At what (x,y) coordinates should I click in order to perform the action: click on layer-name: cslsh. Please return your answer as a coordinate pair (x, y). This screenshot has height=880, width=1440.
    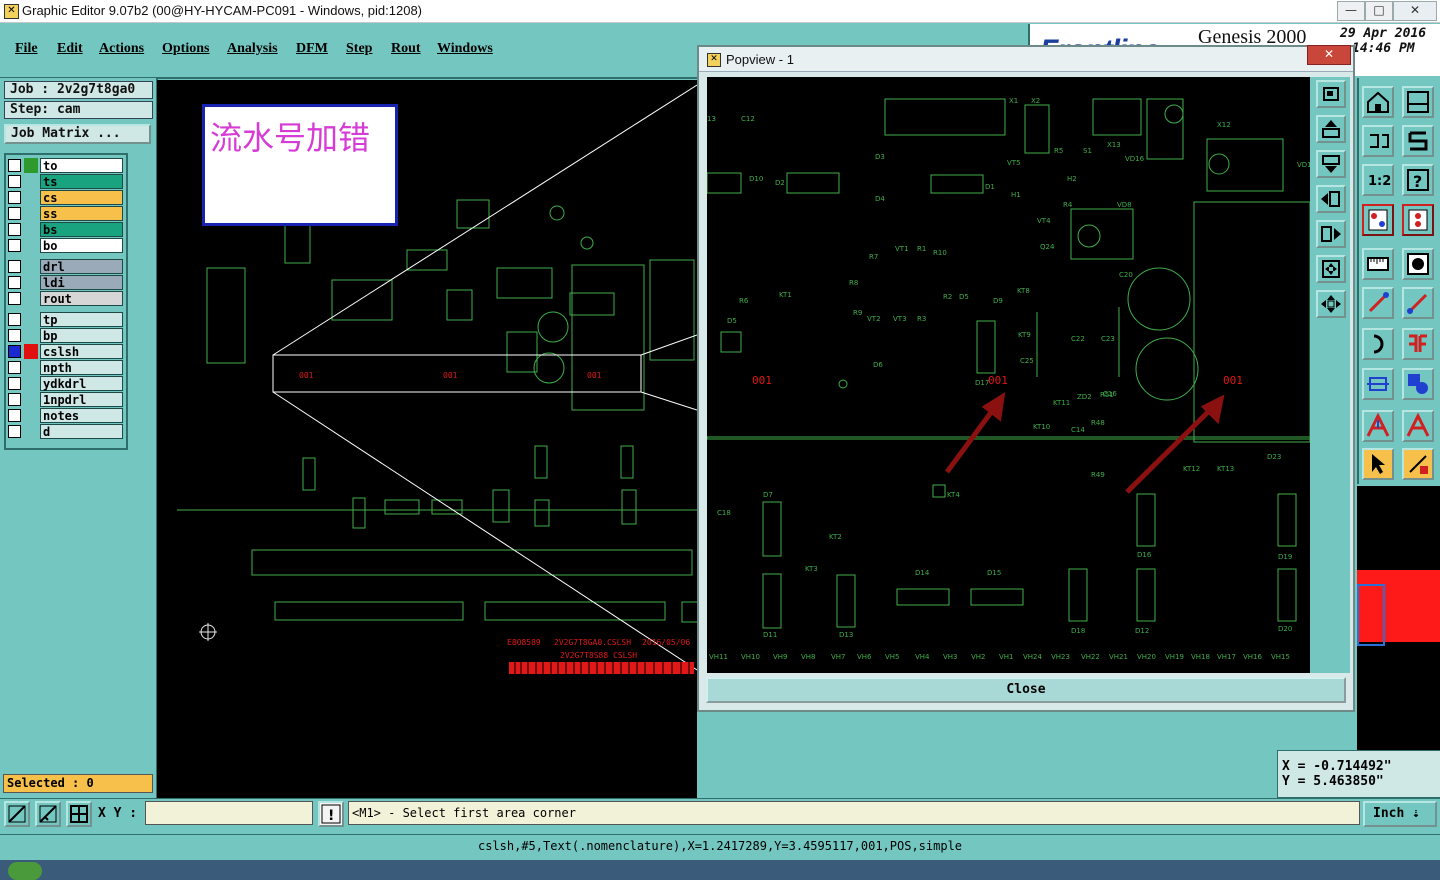
    Looking at the image, I should click on (81, 351).